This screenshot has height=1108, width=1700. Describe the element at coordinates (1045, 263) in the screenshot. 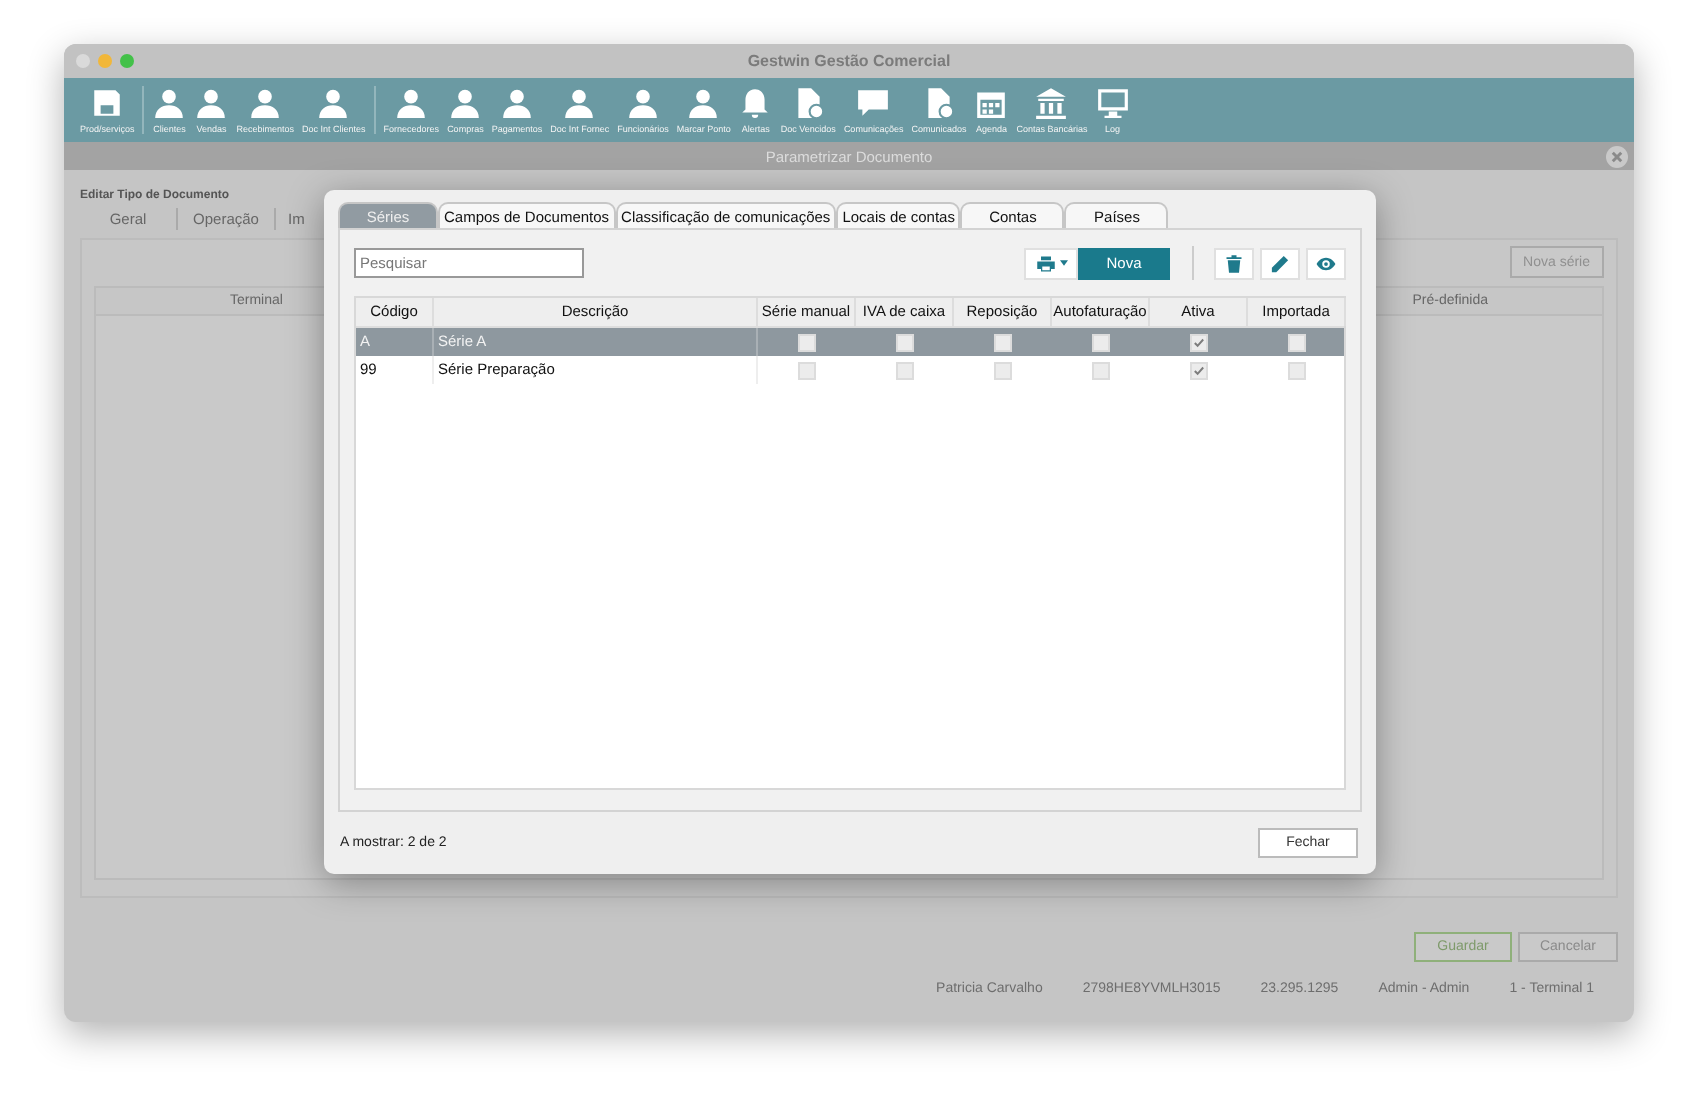

I see `printer-icon` at that location.